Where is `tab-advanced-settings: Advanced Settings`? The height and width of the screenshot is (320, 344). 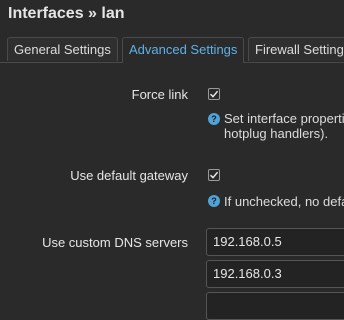 tab-advanced-settings: Advanced Settings is located at coordinates (183, 50).